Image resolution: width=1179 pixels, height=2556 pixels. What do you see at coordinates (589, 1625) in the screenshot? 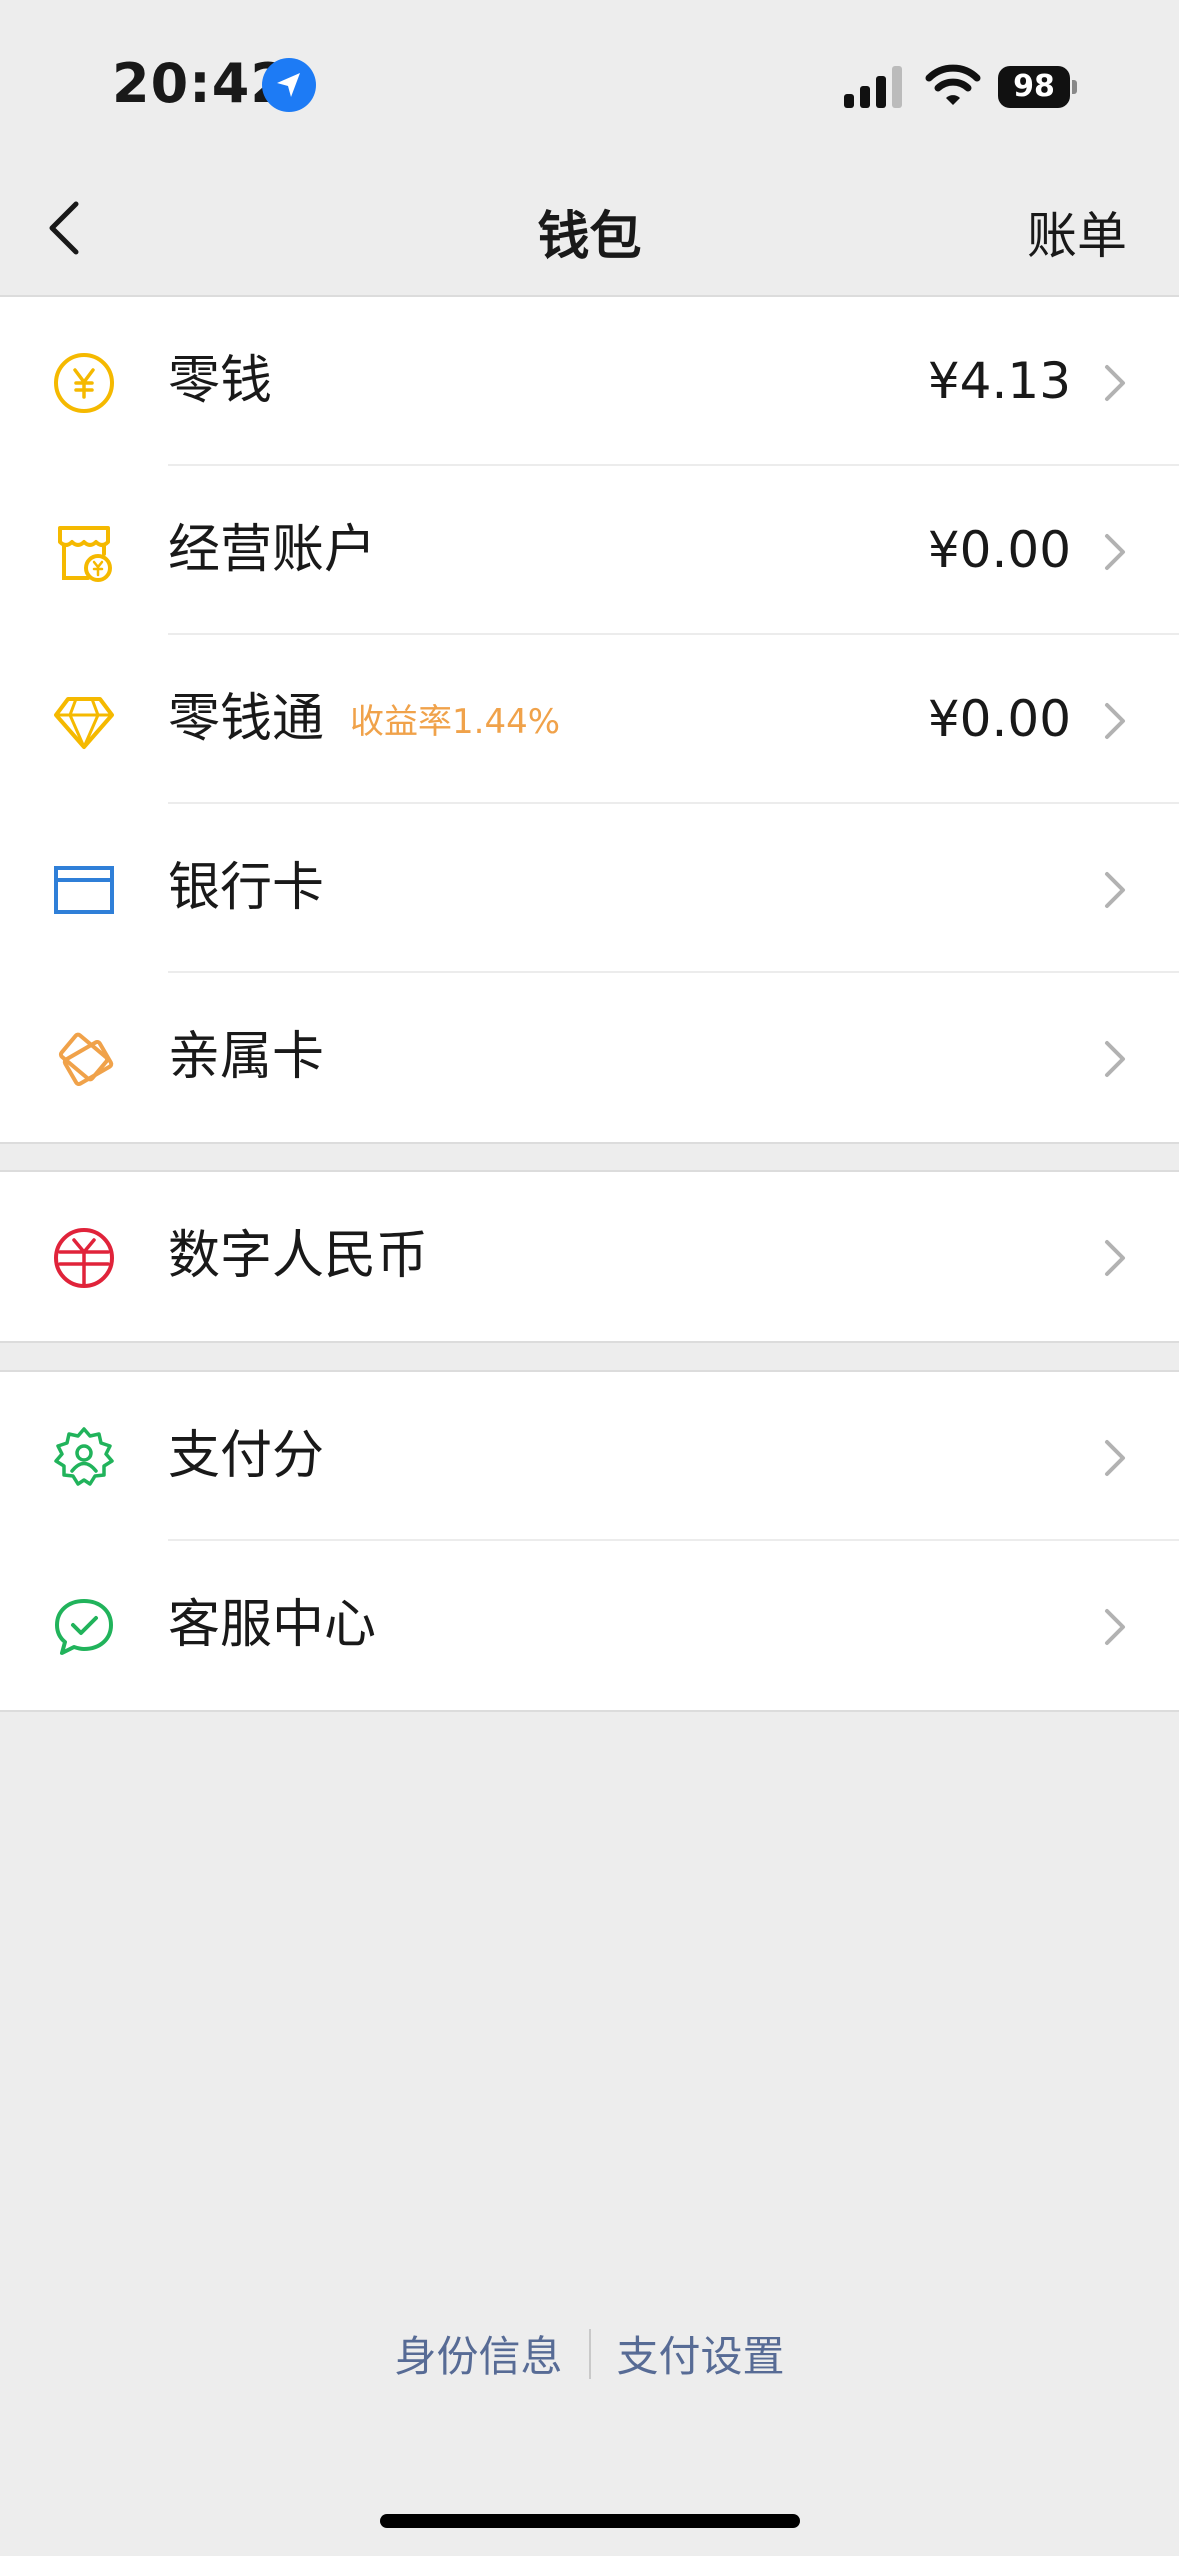
I see `list-item-customer-service: 客服中心` at bounding box center [589, 1625].